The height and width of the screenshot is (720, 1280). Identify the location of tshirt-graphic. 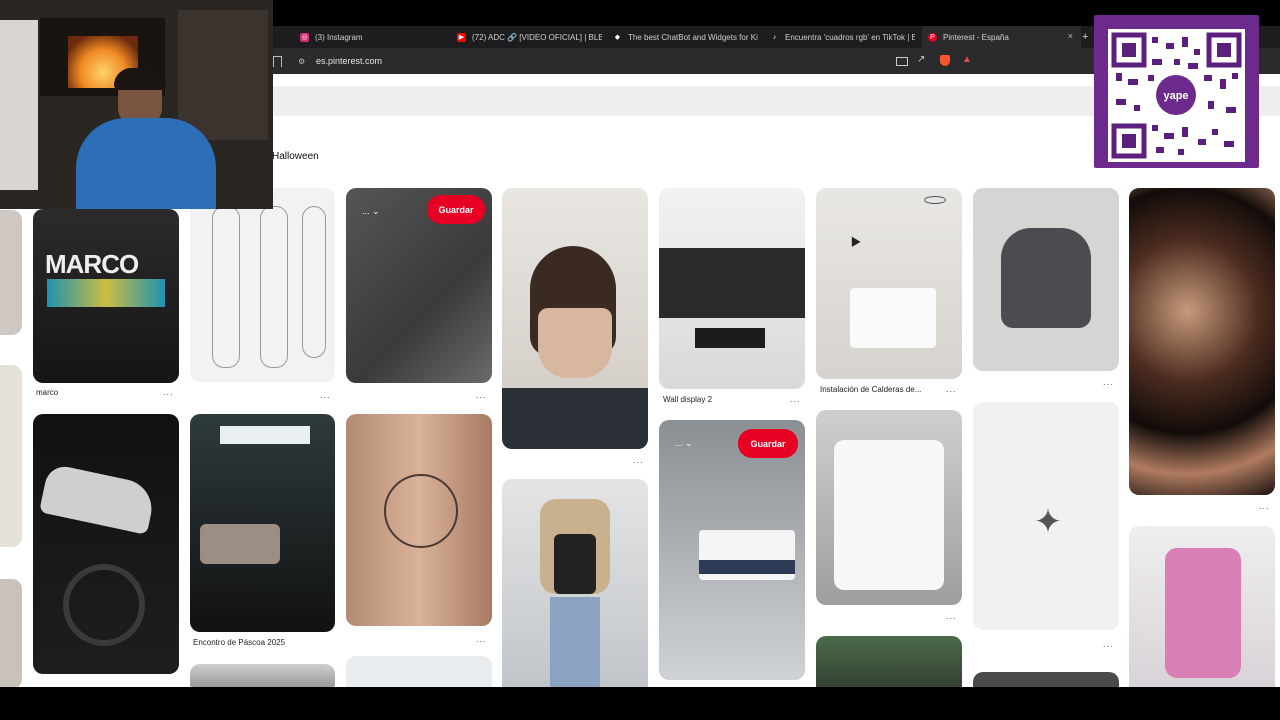
(889, 515).